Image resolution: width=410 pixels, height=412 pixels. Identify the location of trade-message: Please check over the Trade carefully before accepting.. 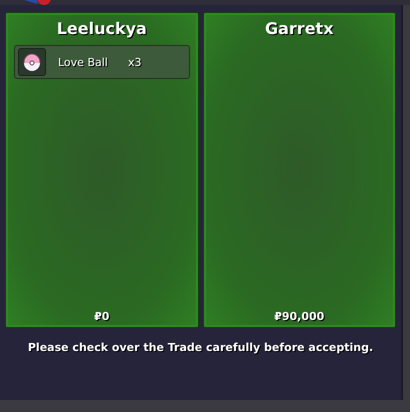
(200, 347).